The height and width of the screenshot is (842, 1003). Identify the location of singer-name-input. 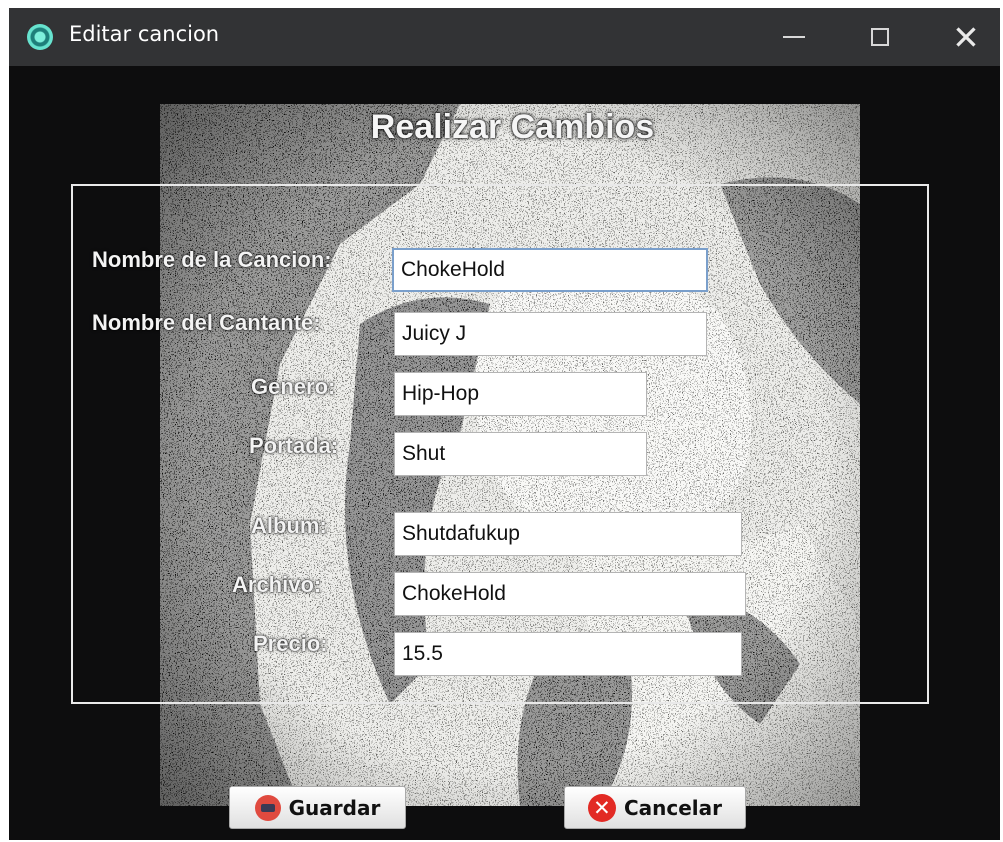
(550, 334).